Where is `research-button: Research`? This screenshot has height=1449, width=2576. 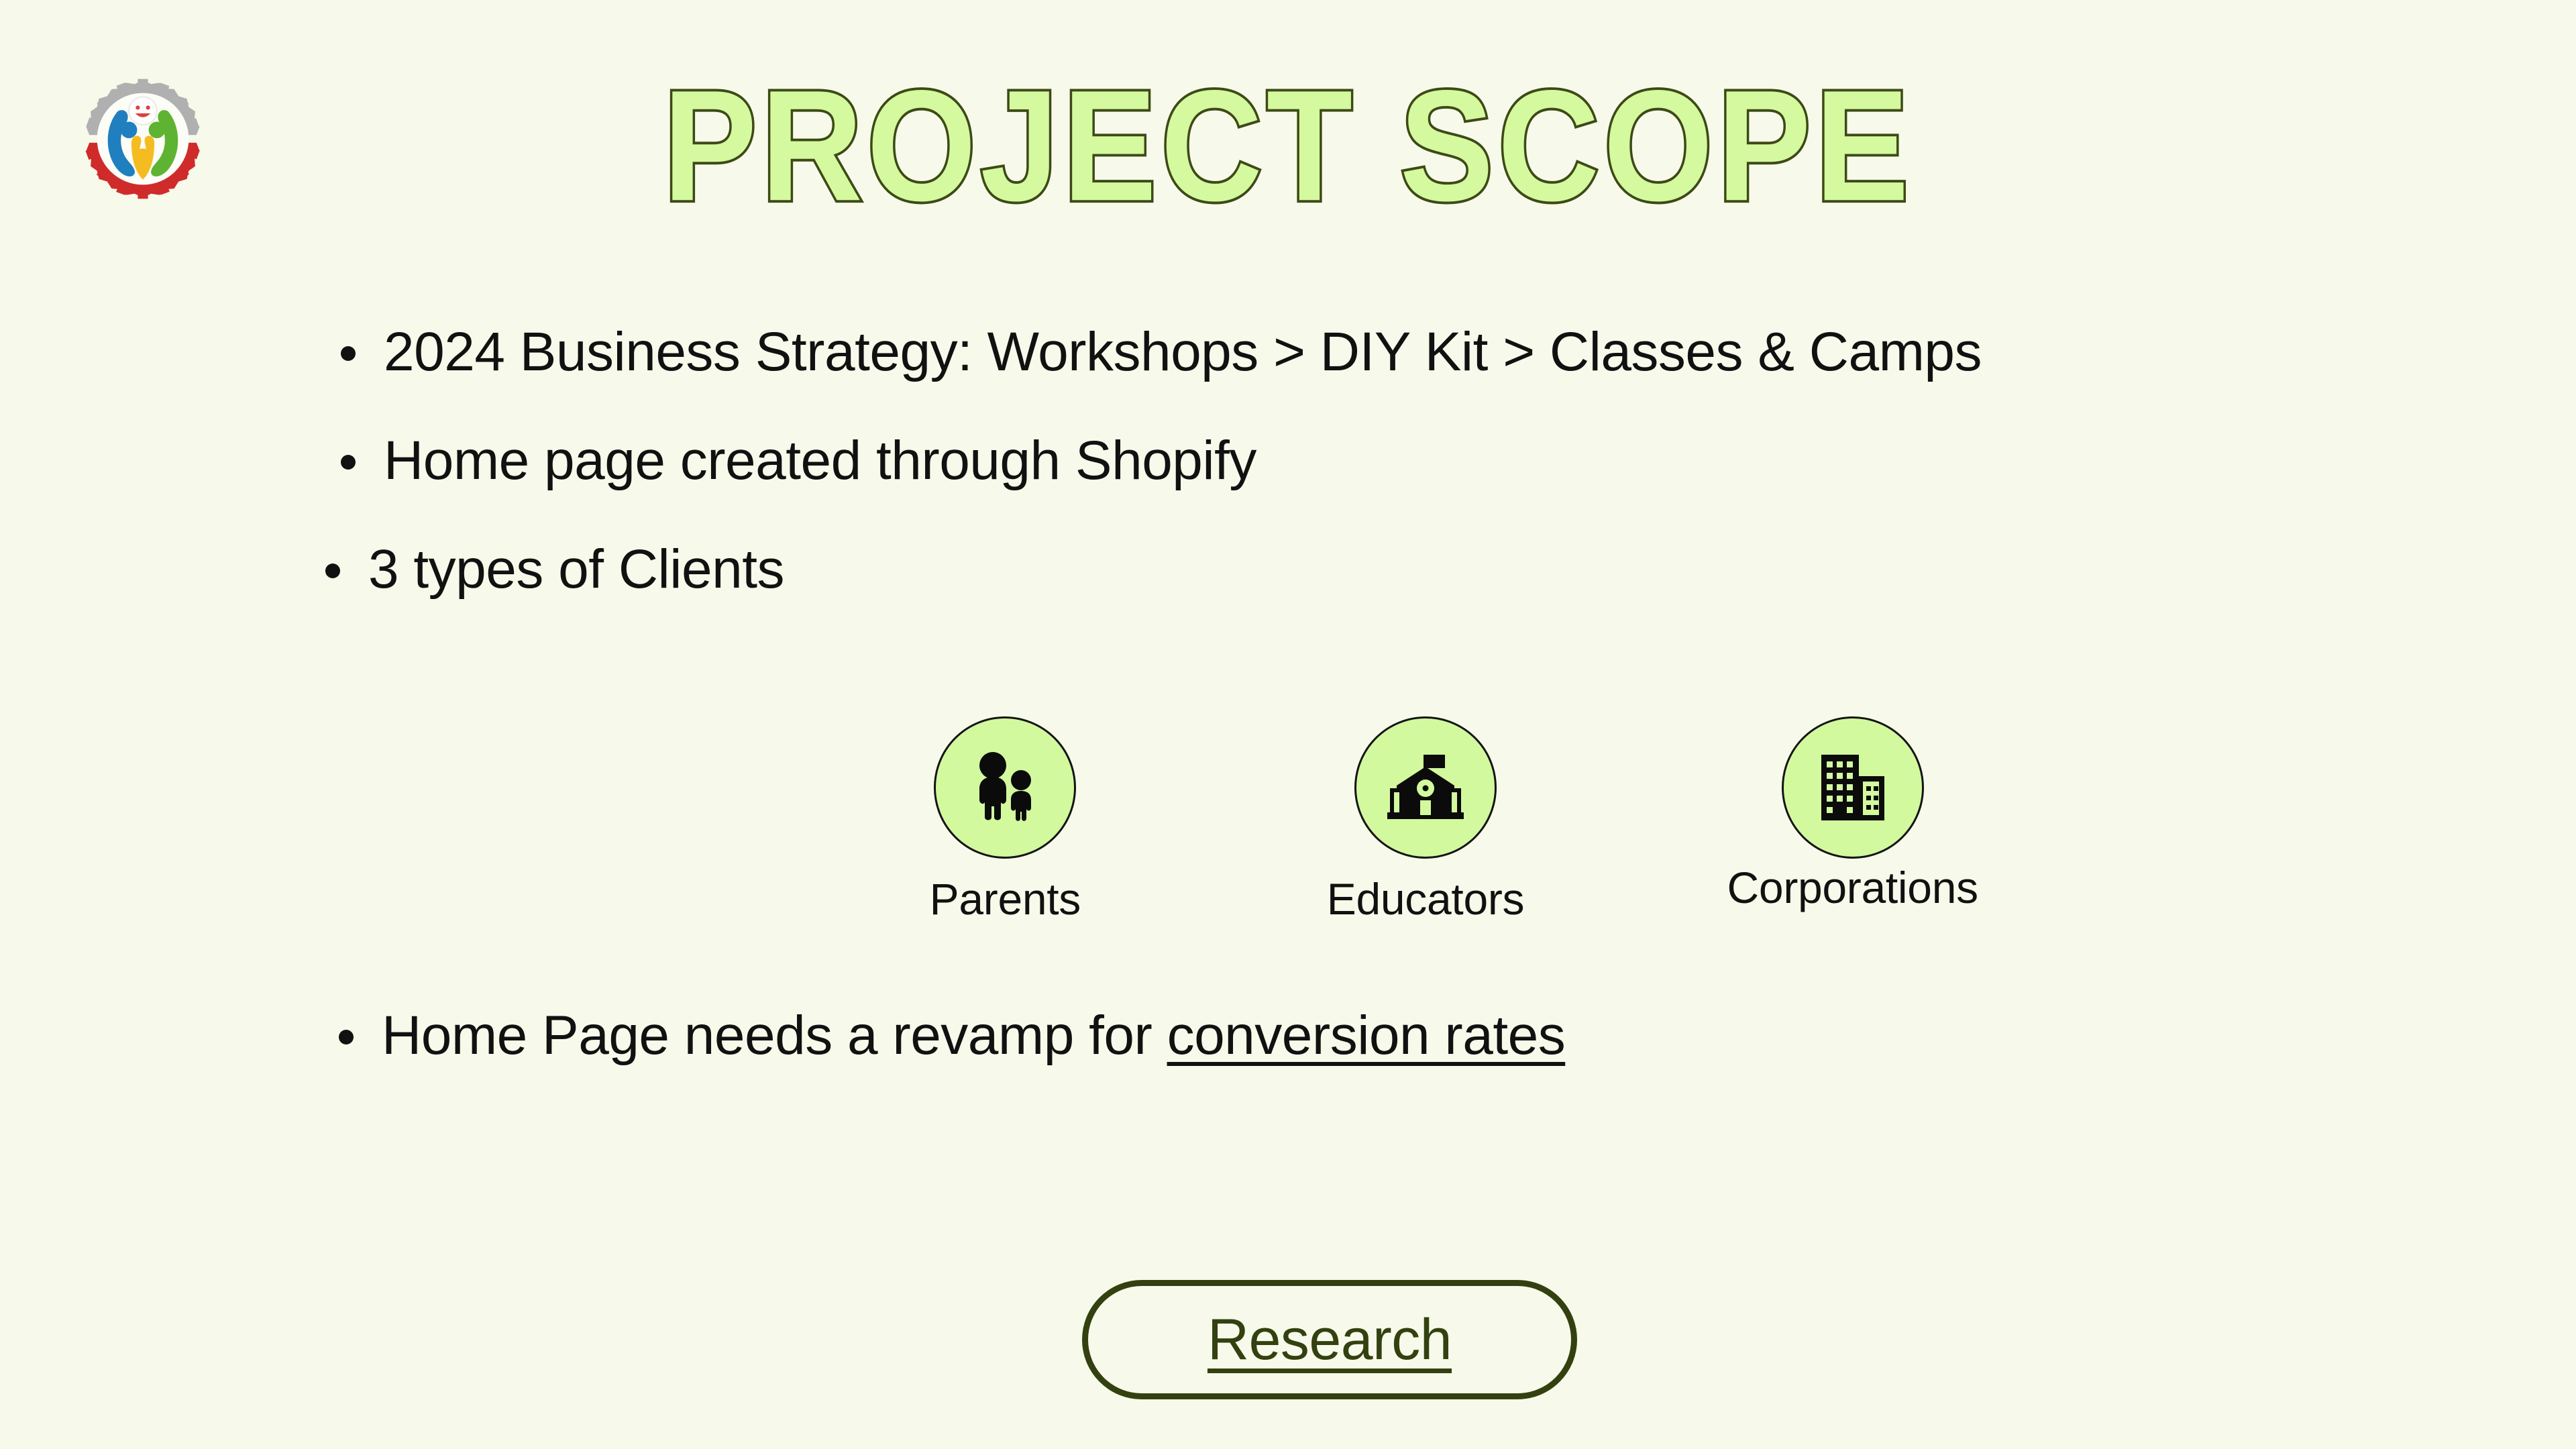 research-button: Research is located at coordinates (1329, 1339).